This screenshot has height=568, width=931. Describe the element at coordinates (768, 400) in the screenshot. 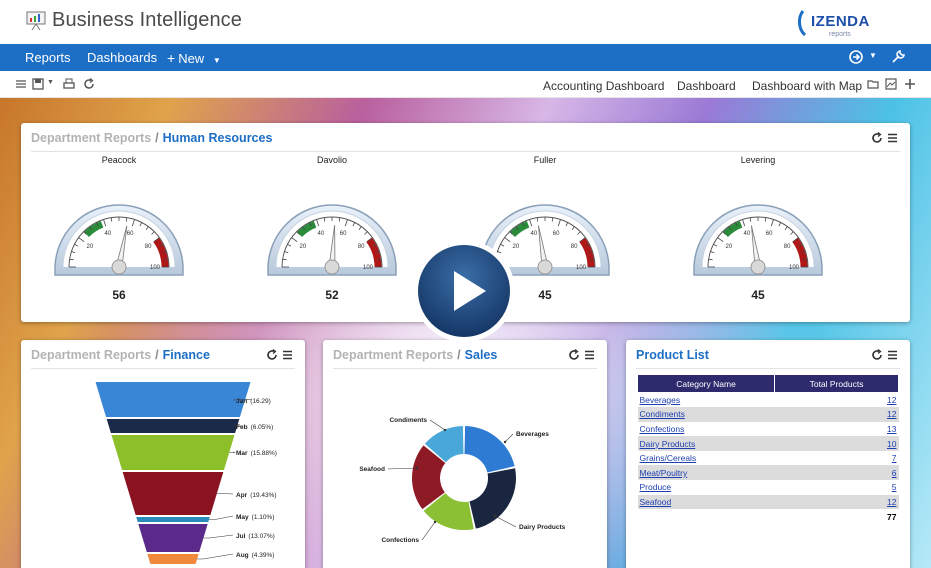

I see `table-row: Beverages 12` at that location.